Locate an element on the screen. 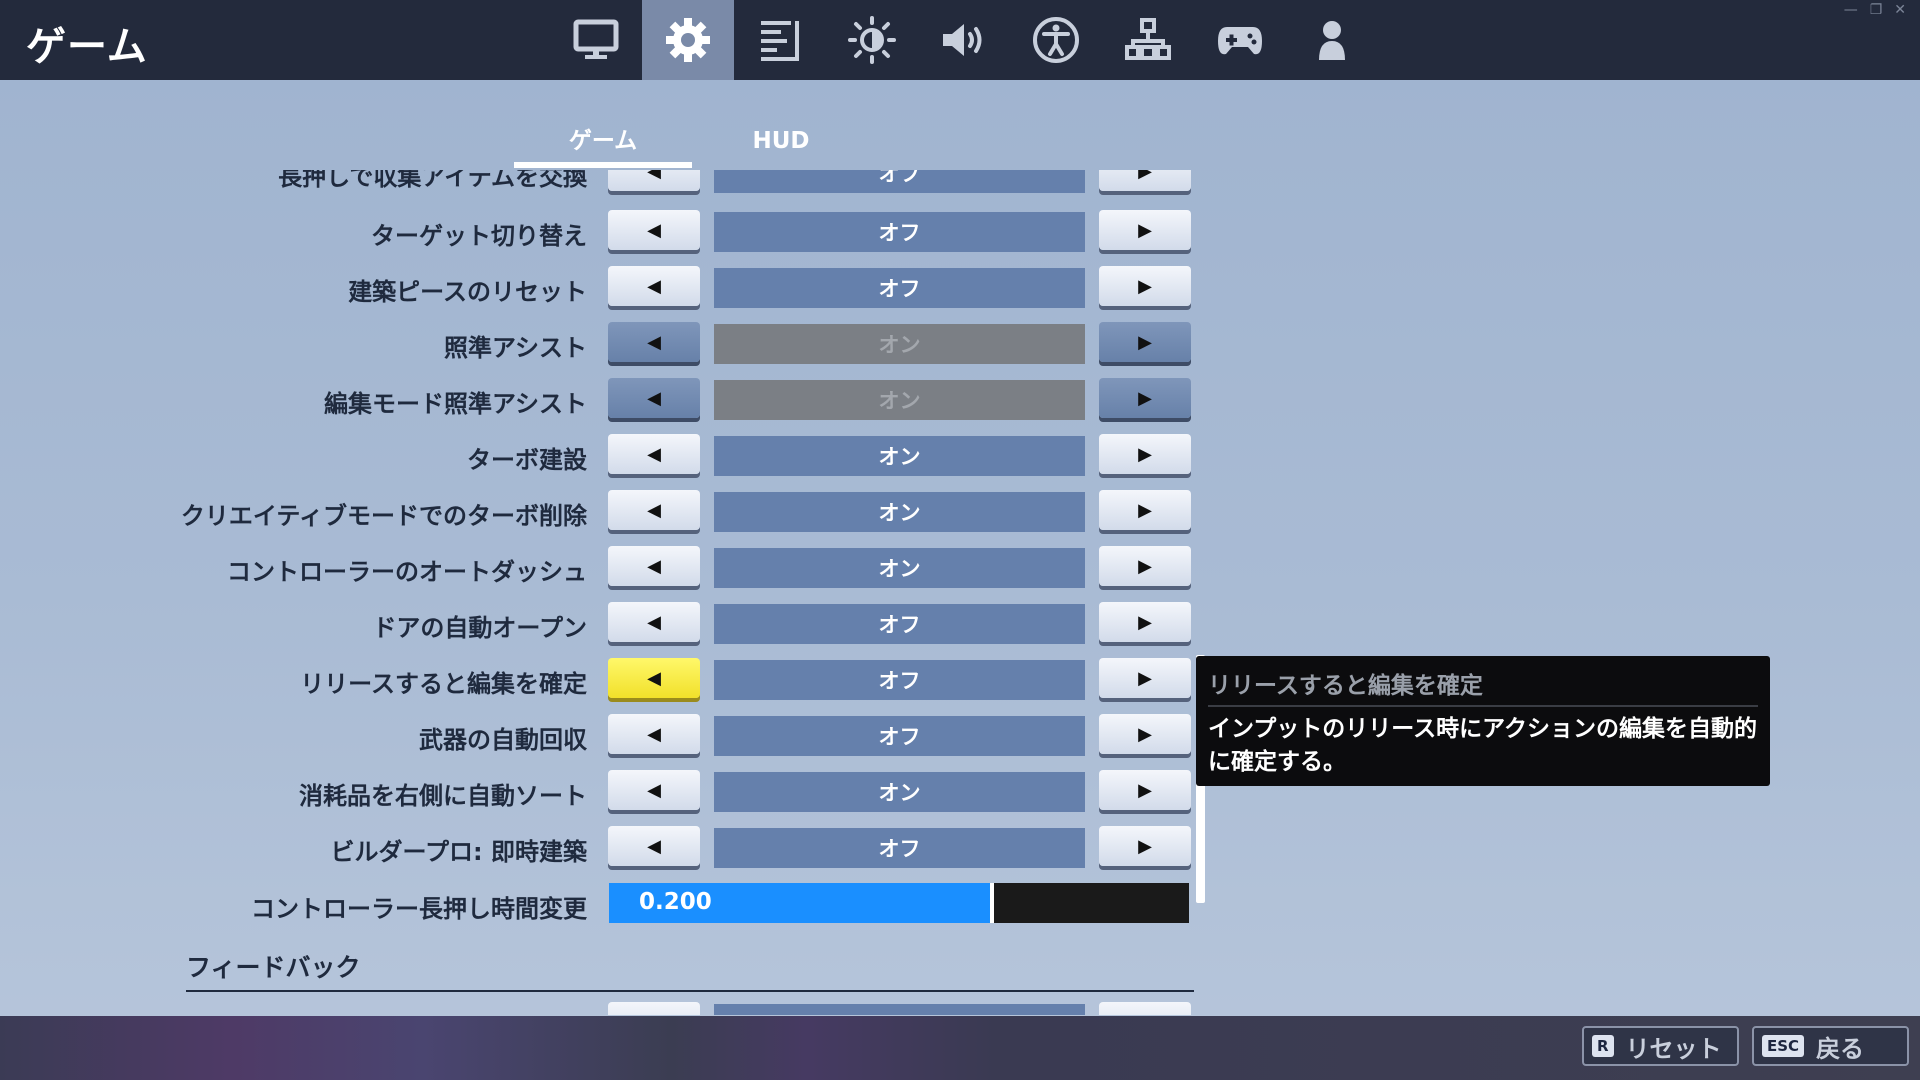  volume-icon is located at coordinates (962, 40).